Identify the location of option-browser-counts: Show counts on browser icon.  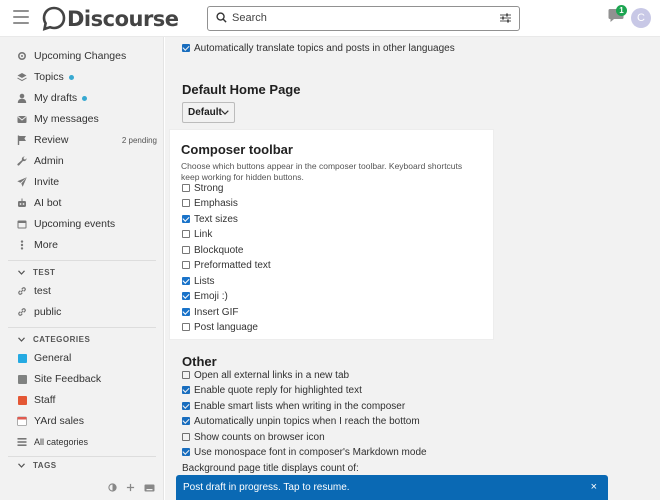
(253, 437).